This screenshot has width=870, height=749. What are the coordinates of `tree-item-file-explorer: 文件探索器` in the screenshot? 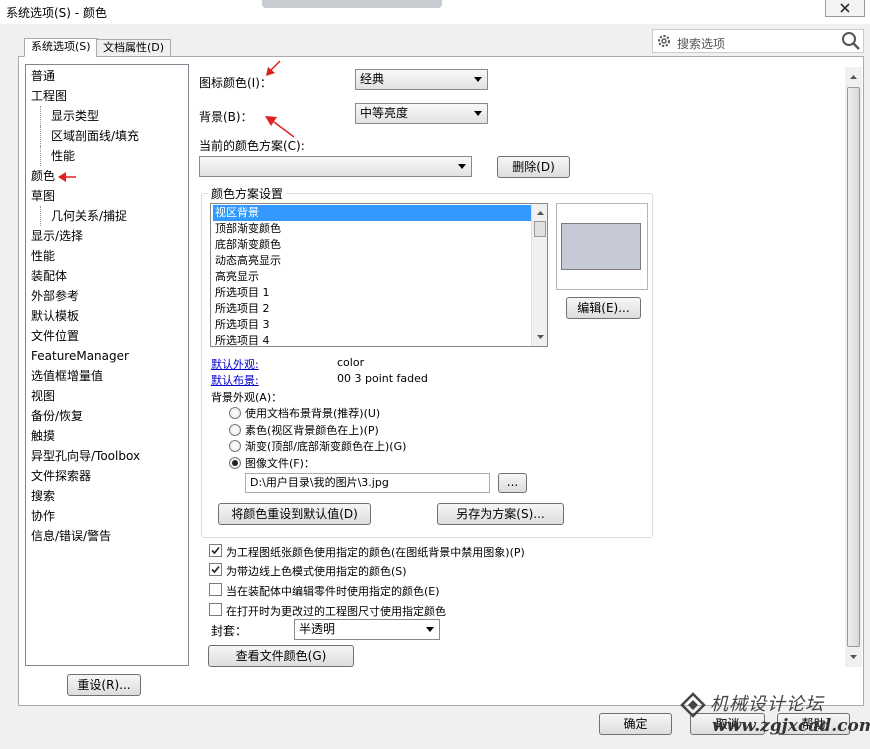 It's located at (61, 476).